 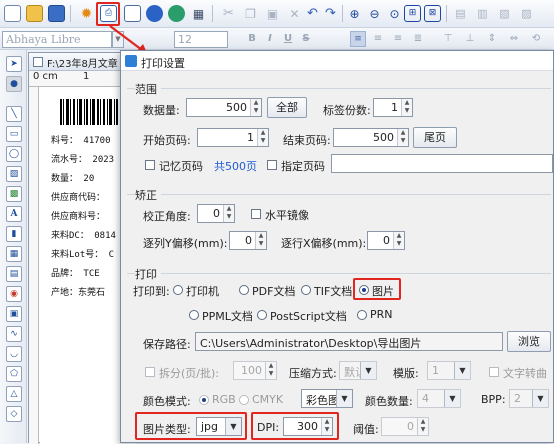 I want to click on picture-tool-icon: ▩, so click(x=14, y=194).